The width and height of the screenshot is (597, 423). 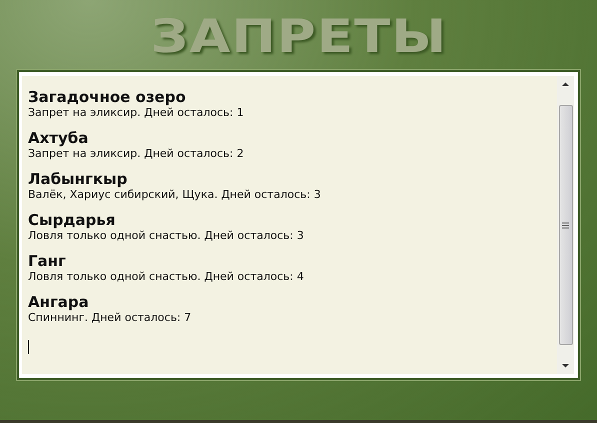 I want to click on scroll-thumb, so click(x=565, y=225).